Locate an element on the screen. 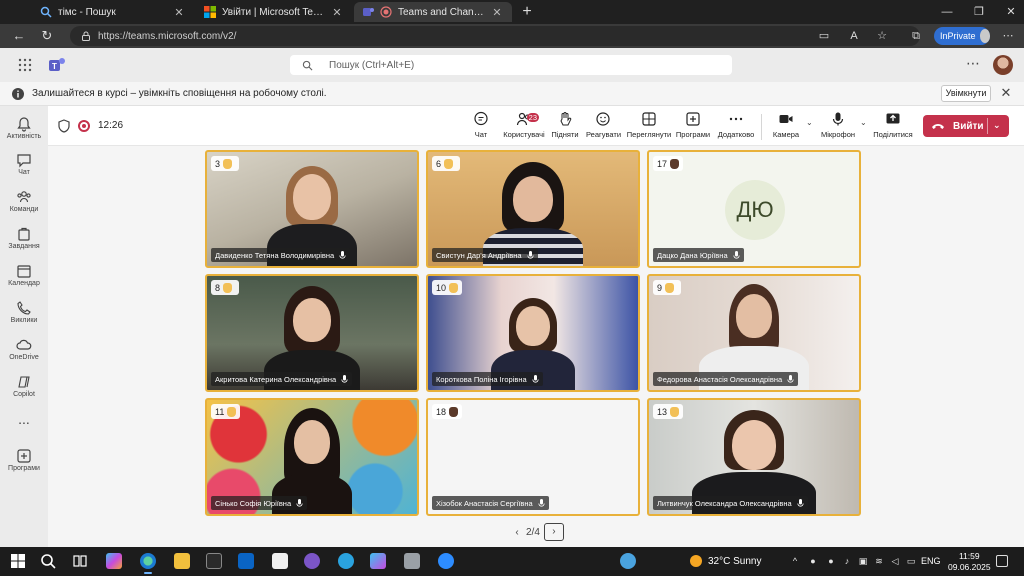 The image size is (1024, 576). camera-options-chevron-down-icon: ⌄ is located at coordinates (809, 122).